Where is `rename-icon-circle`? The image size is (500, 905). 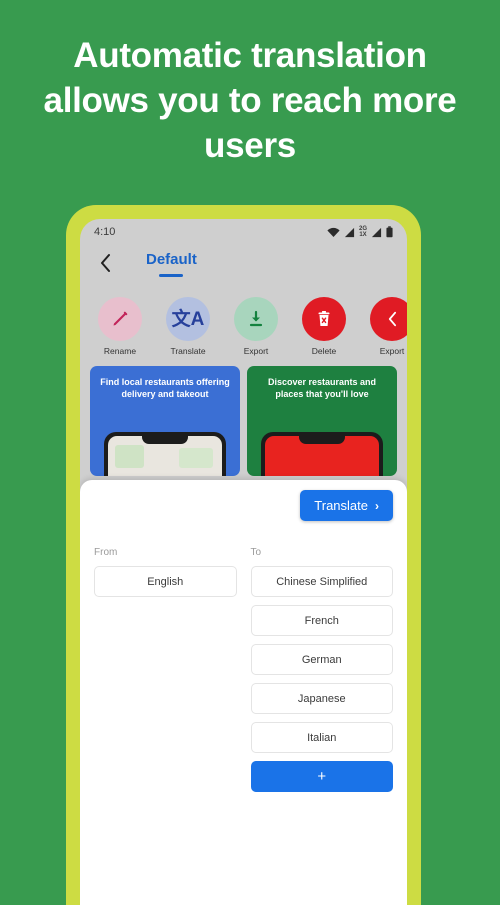 rename-icon-circle is located at coordinates (120, 319).